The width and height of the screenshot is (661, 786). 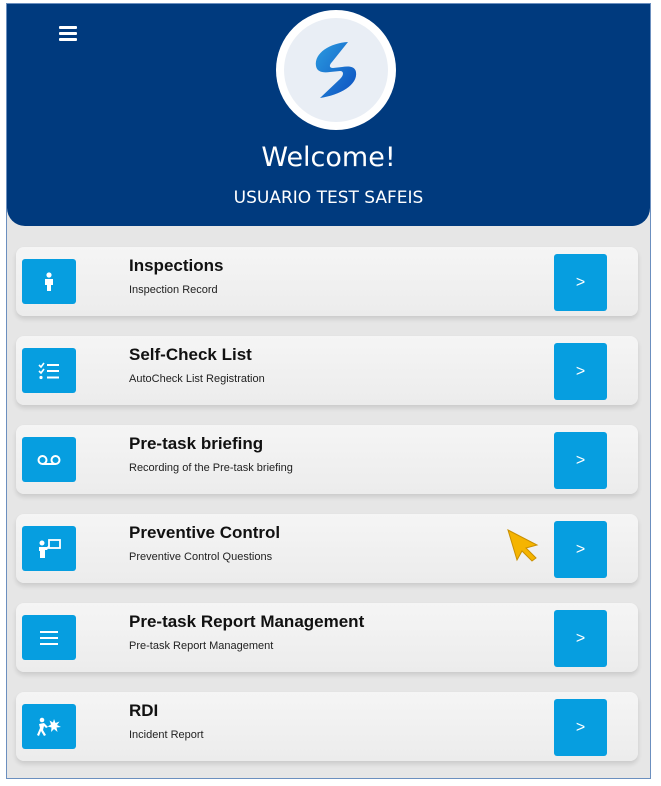 What do you see at coordinates (580, 282) in the screenshot?
I see `open-inspections-button: >` at bounding box center [580, 282].